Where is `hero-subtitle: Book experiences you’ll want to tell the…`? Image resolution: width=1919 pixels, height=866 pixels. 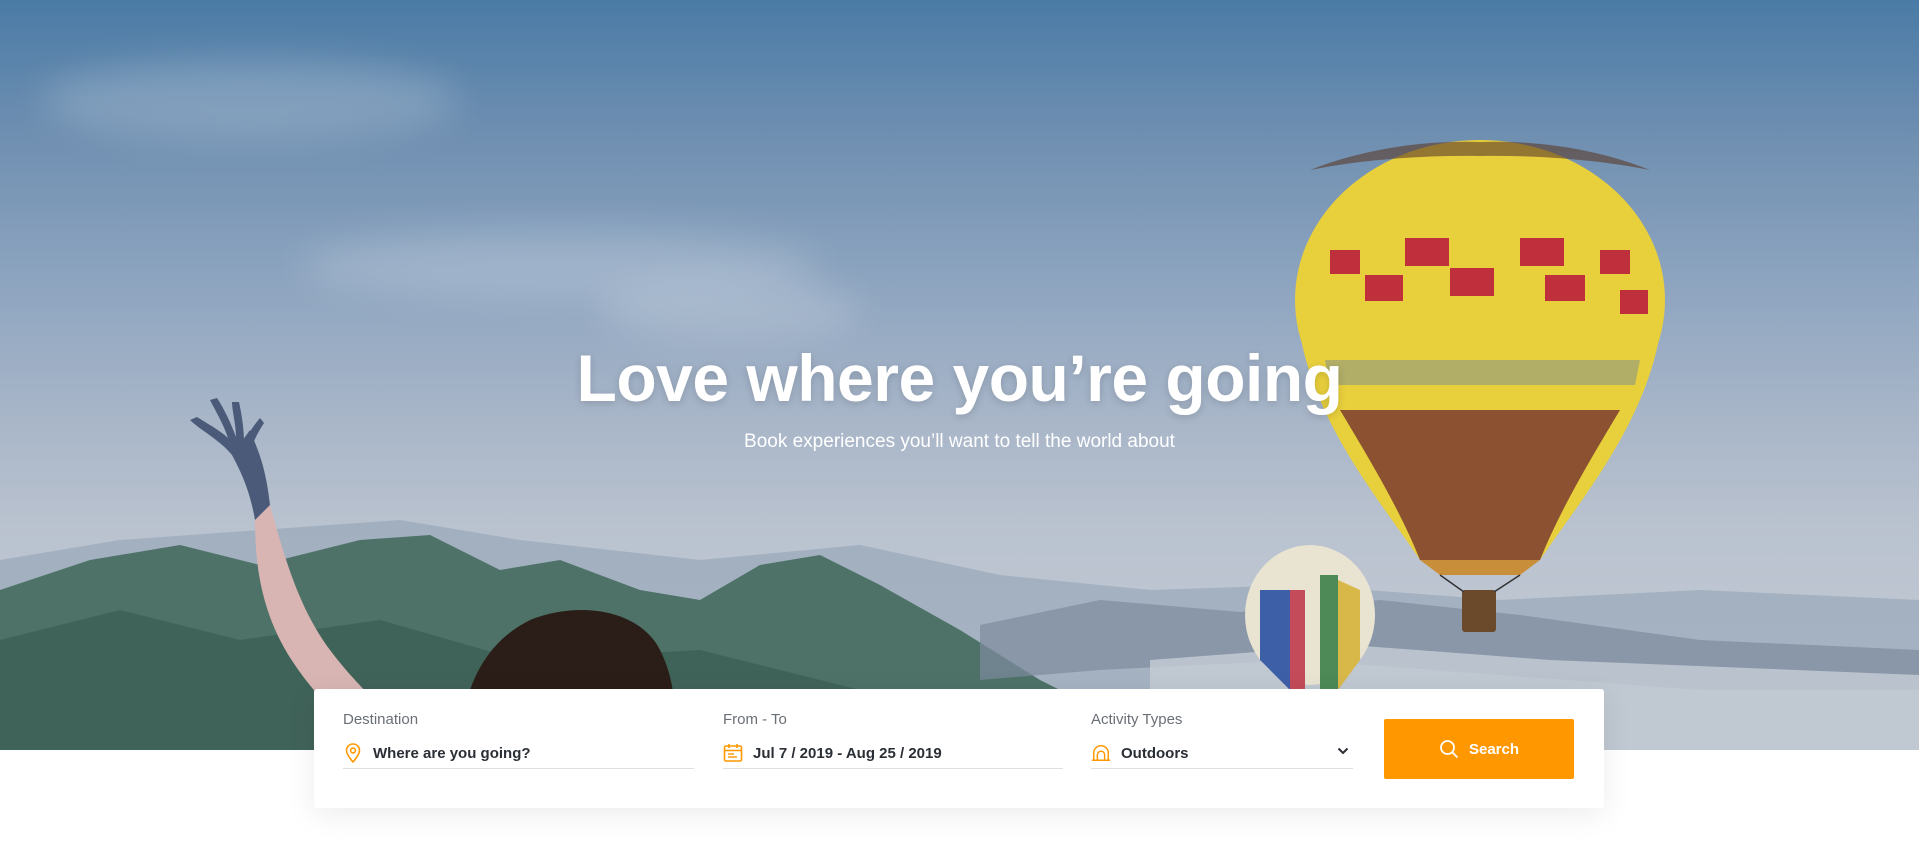
hero-subtitle: Book experiences you’ll want to tell the… is located at coordinates (959, 441).